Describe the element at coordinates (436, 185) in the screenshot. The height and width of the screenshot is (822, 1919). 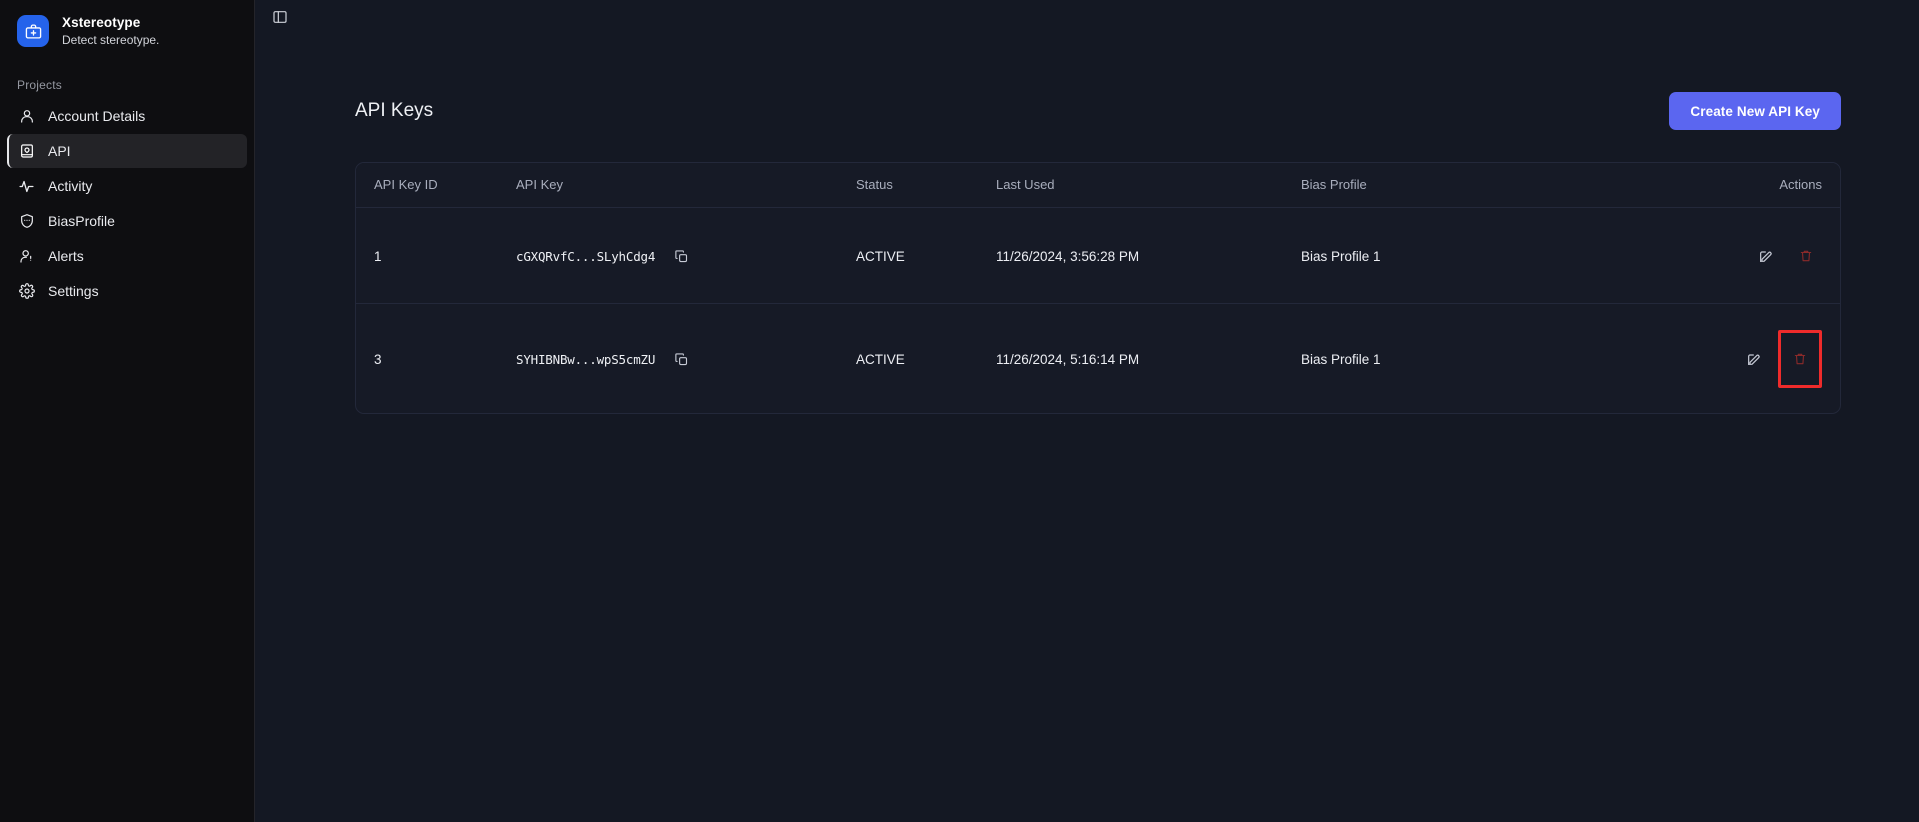
I see `column-header-api-key-id: API Key ID` at that location.